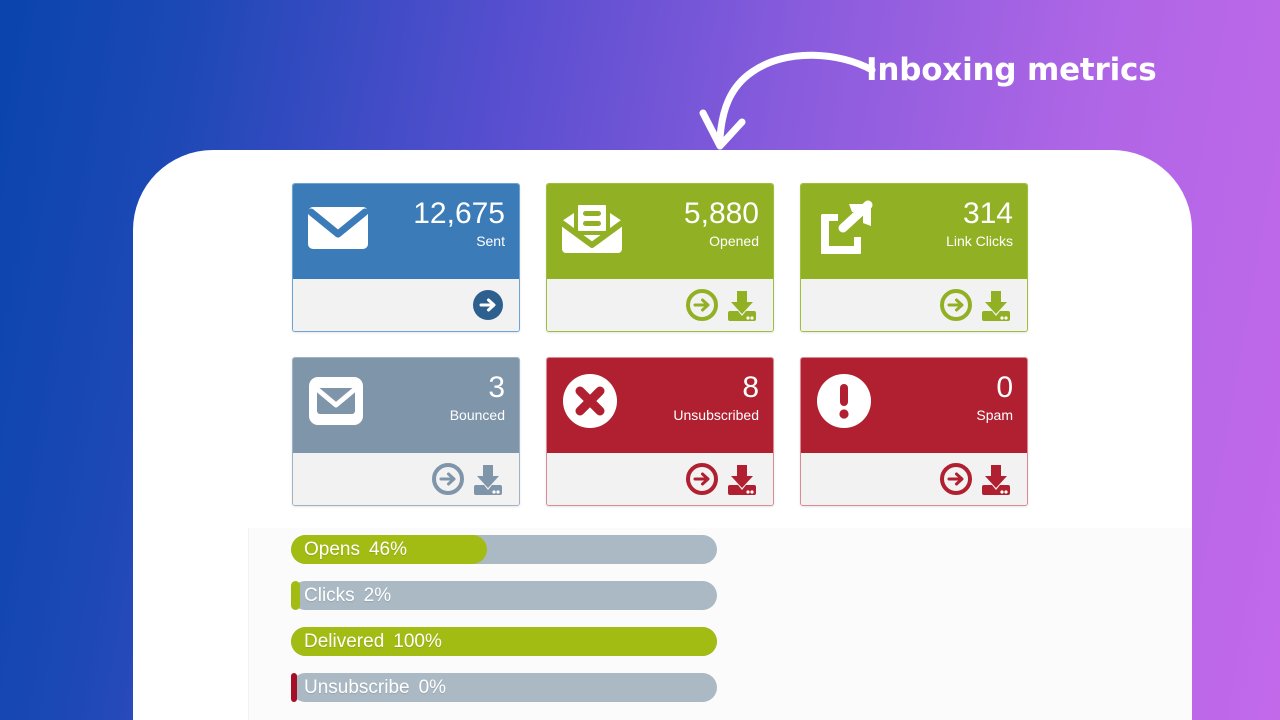 This screenshot has height=720, width=1280. I want to click on rate-label: Clicks, so click(329, 595).